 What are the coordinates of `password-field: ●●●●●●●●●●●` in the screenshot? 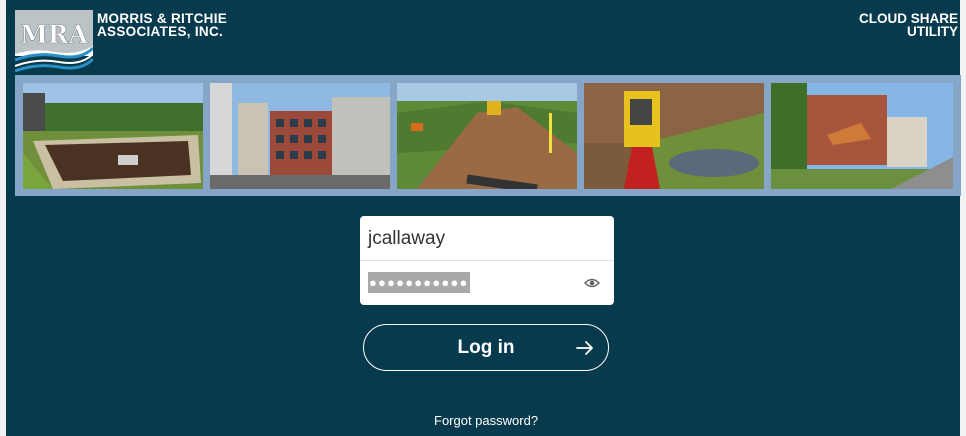 It's located at (487, 283).